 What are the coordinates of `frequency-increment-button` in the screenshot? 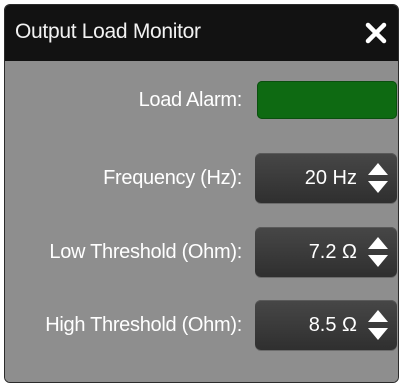 It's located at (378, 169).